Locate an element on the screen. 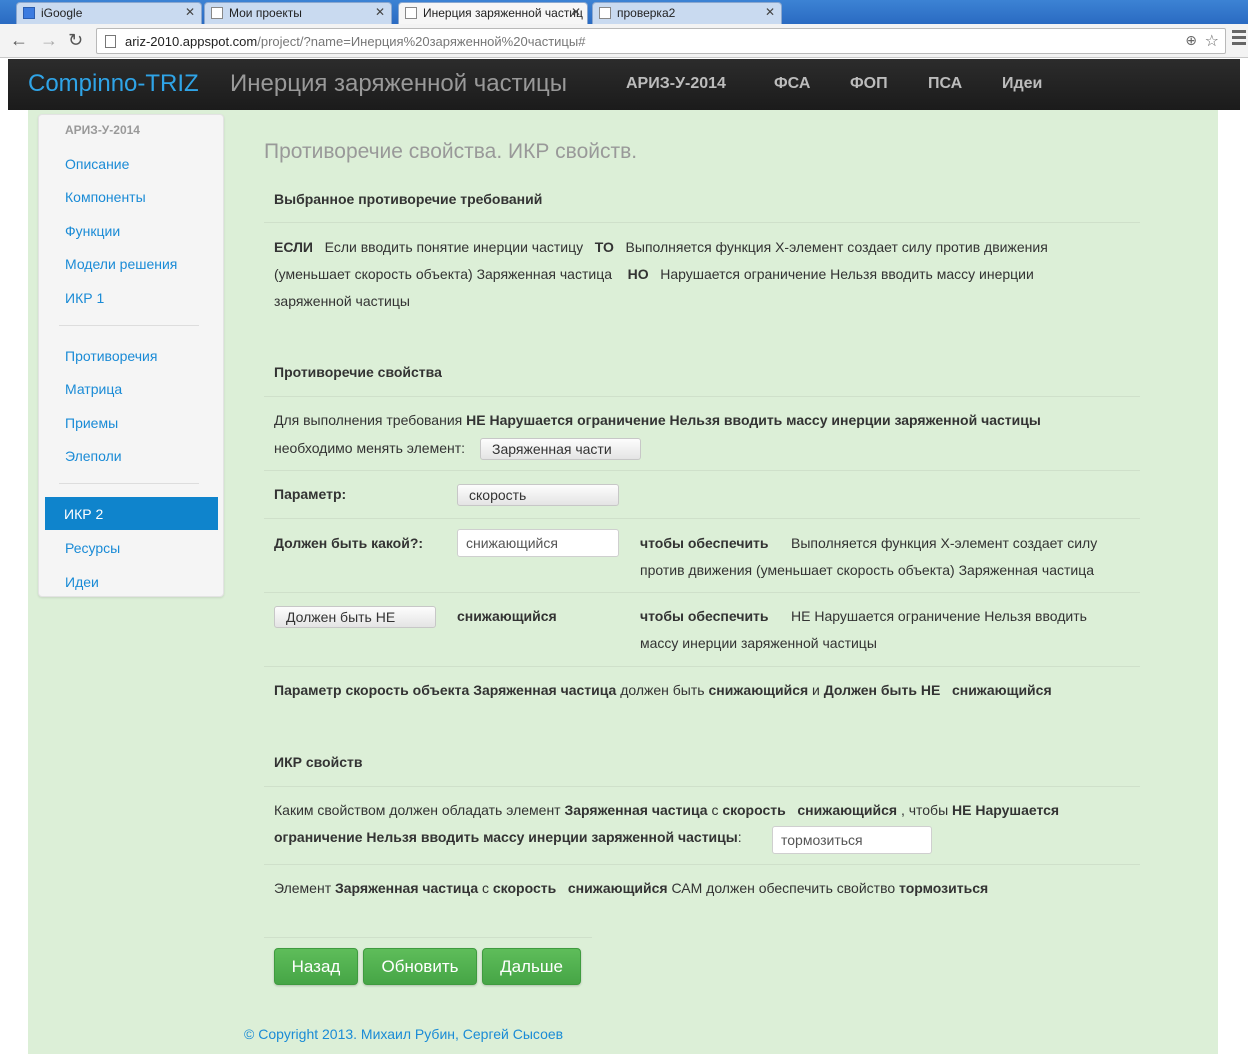 This screenshot has width=1248, height=1064. google-favicon-icon is located at coordinates (29, 13).